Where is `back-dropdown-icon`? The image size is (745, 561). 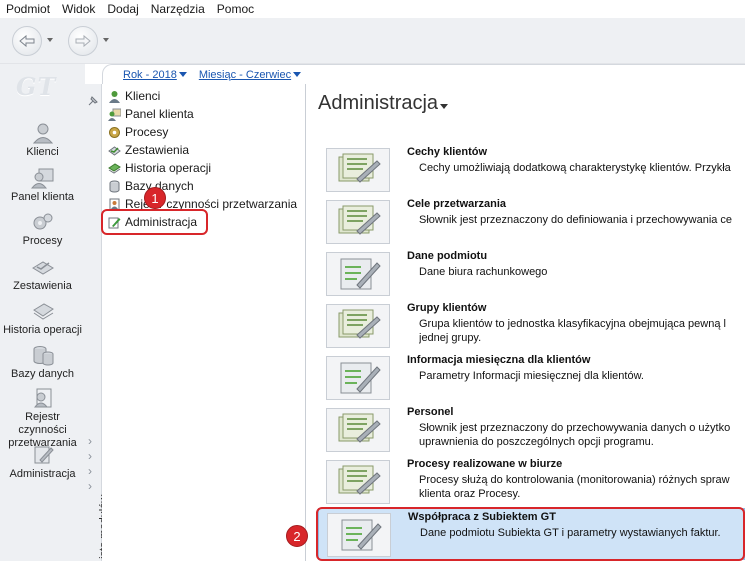 back-dropdown-icon is located at coordinates (50, 40).